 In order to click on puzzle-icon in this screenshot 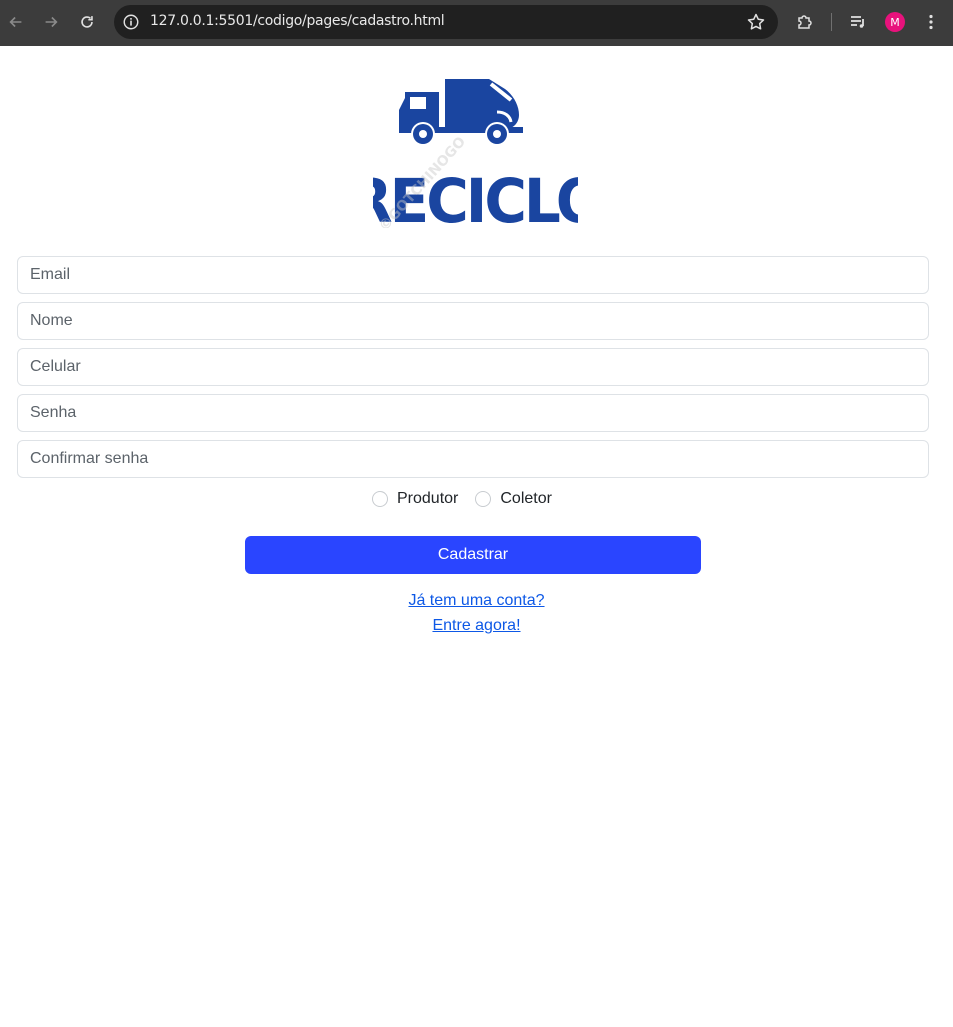, I will do `click(805, 22)`.